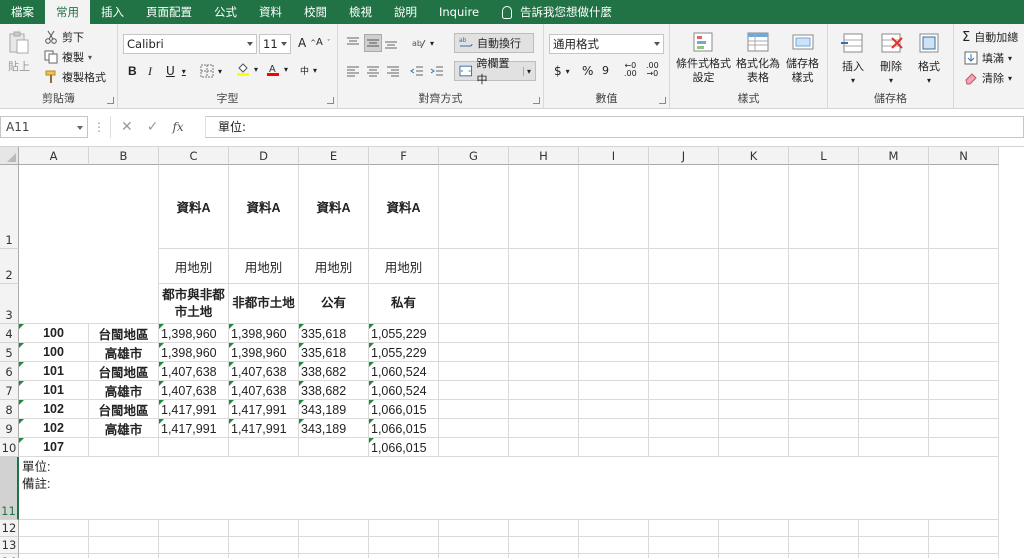 The width and height of the screenshot is (1024, 558). Describe the element at coordinates (9, 333) in the screenshot. I see `row-header-4: 4` at that location.